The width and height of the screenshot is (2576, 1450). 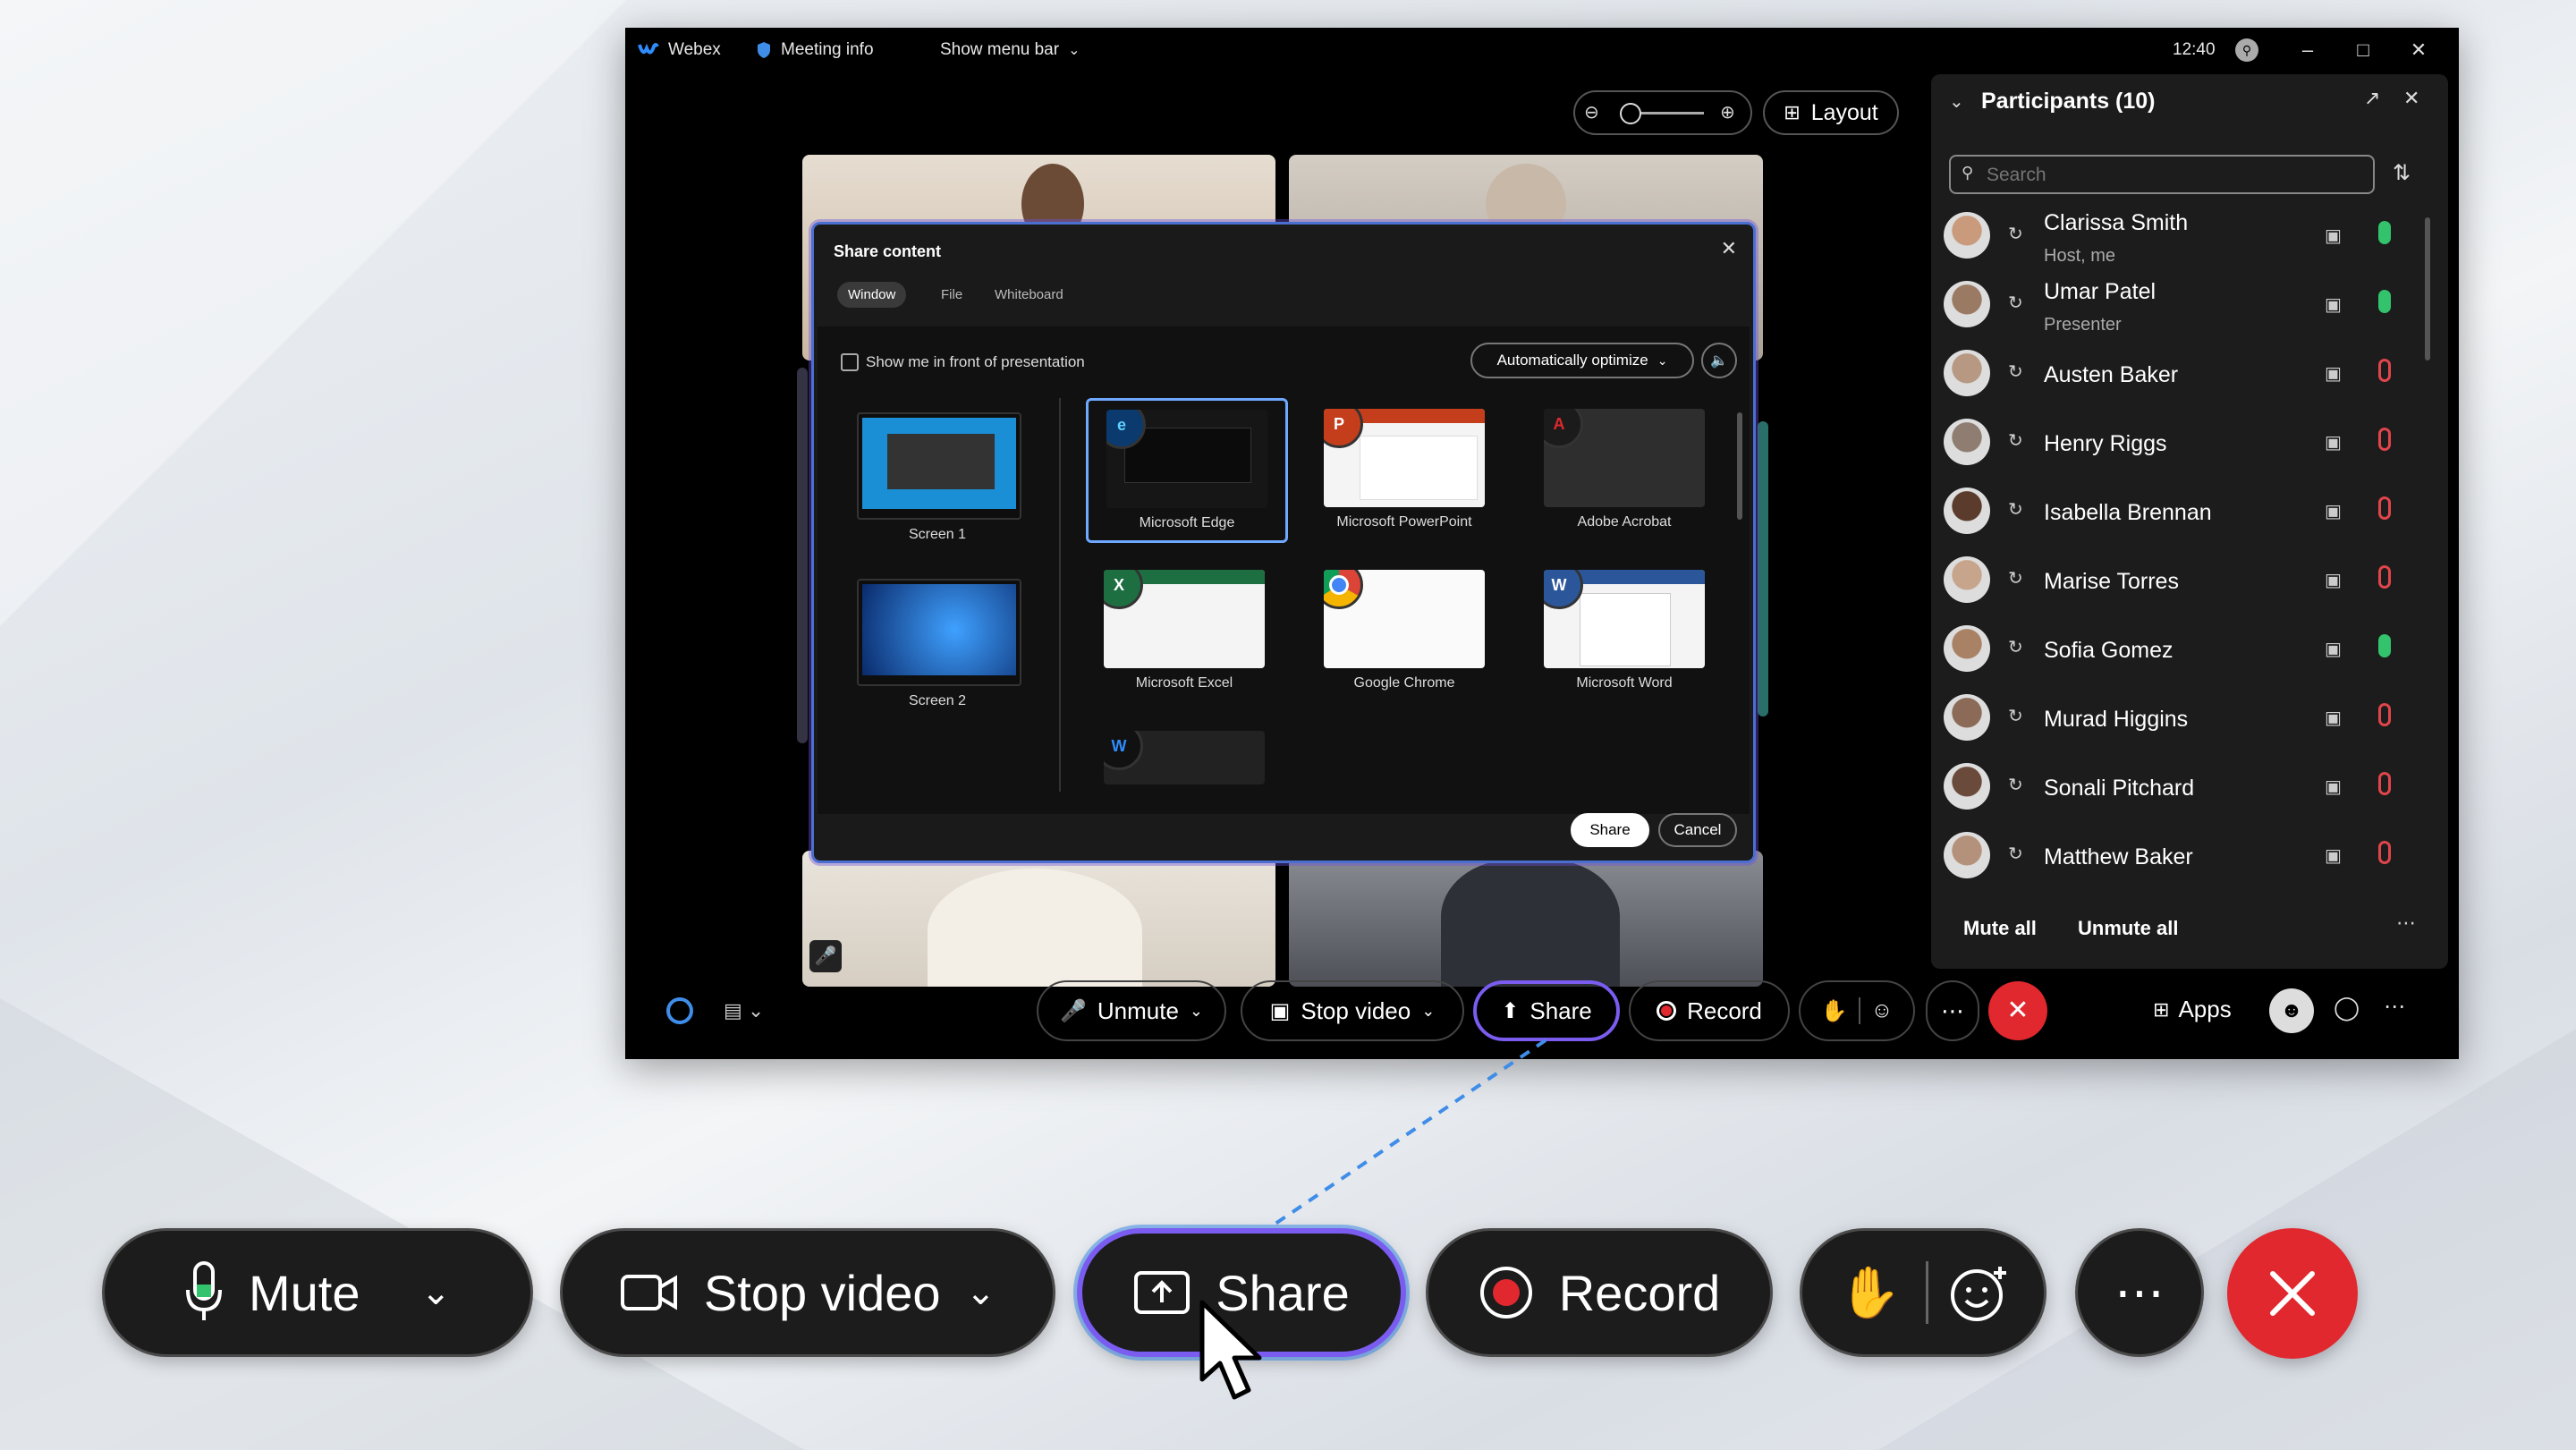 I want to click on window-option-chrome: Google Chrome, so click(x=1404, y=630).